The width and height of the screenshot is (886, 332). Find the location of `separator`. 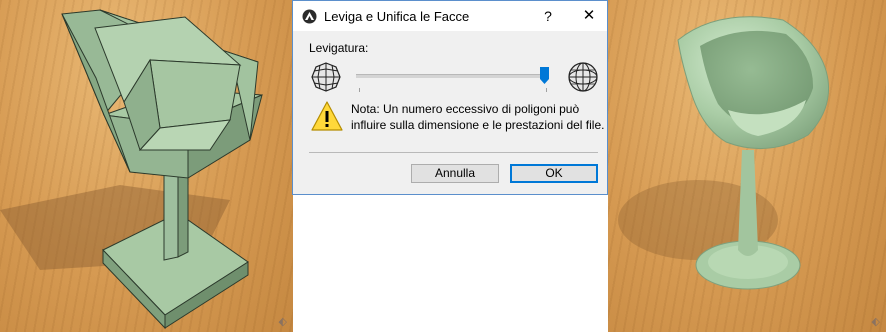

separator is located at coordinates (453, 152).